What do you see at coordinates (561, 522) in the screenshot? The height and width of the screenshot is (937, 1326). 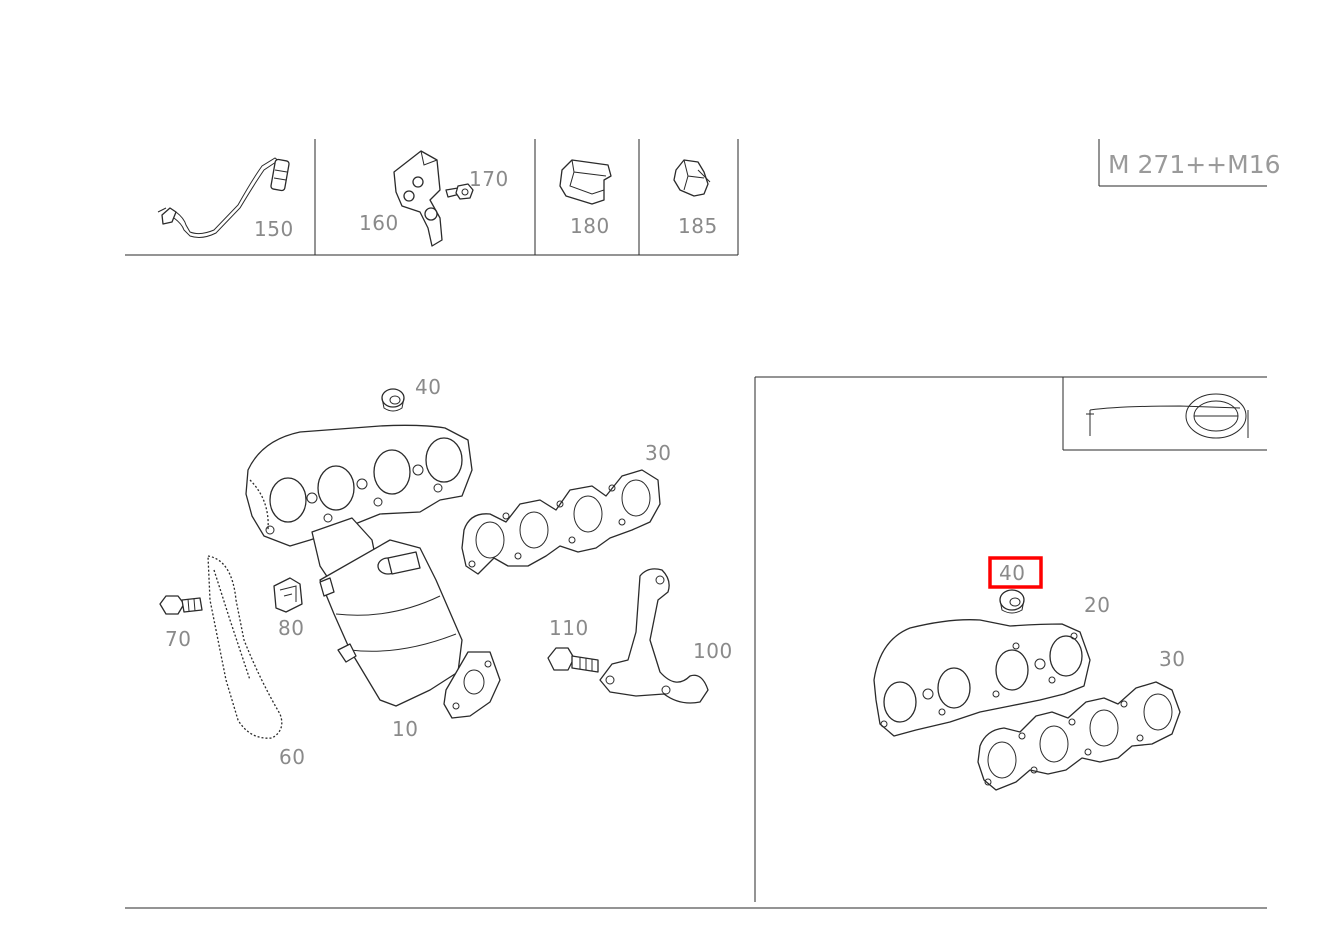 I see `manifold-gasket-30-part` at bounding box center [561, 522].